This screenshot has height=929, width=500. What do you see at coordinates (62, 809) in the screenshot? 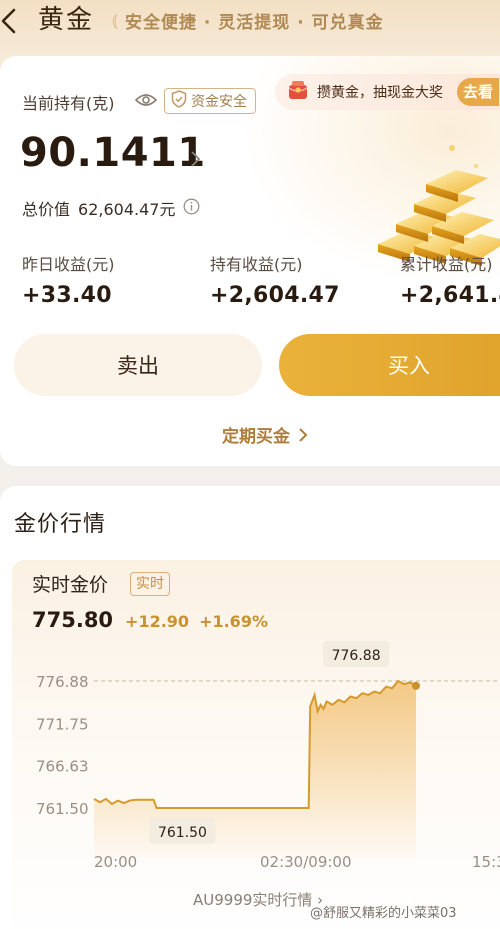
I see `y-tick-label: 761.50` at bounding box center [62, 809].